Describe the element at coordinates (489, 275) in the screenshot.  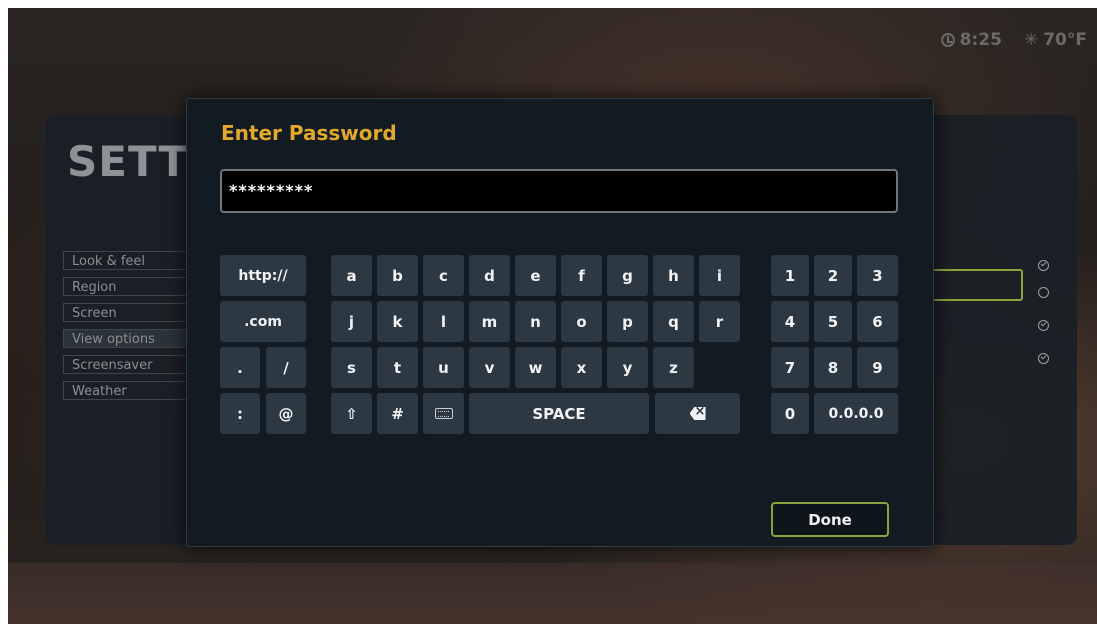
I see `key-letter: d` at that location.